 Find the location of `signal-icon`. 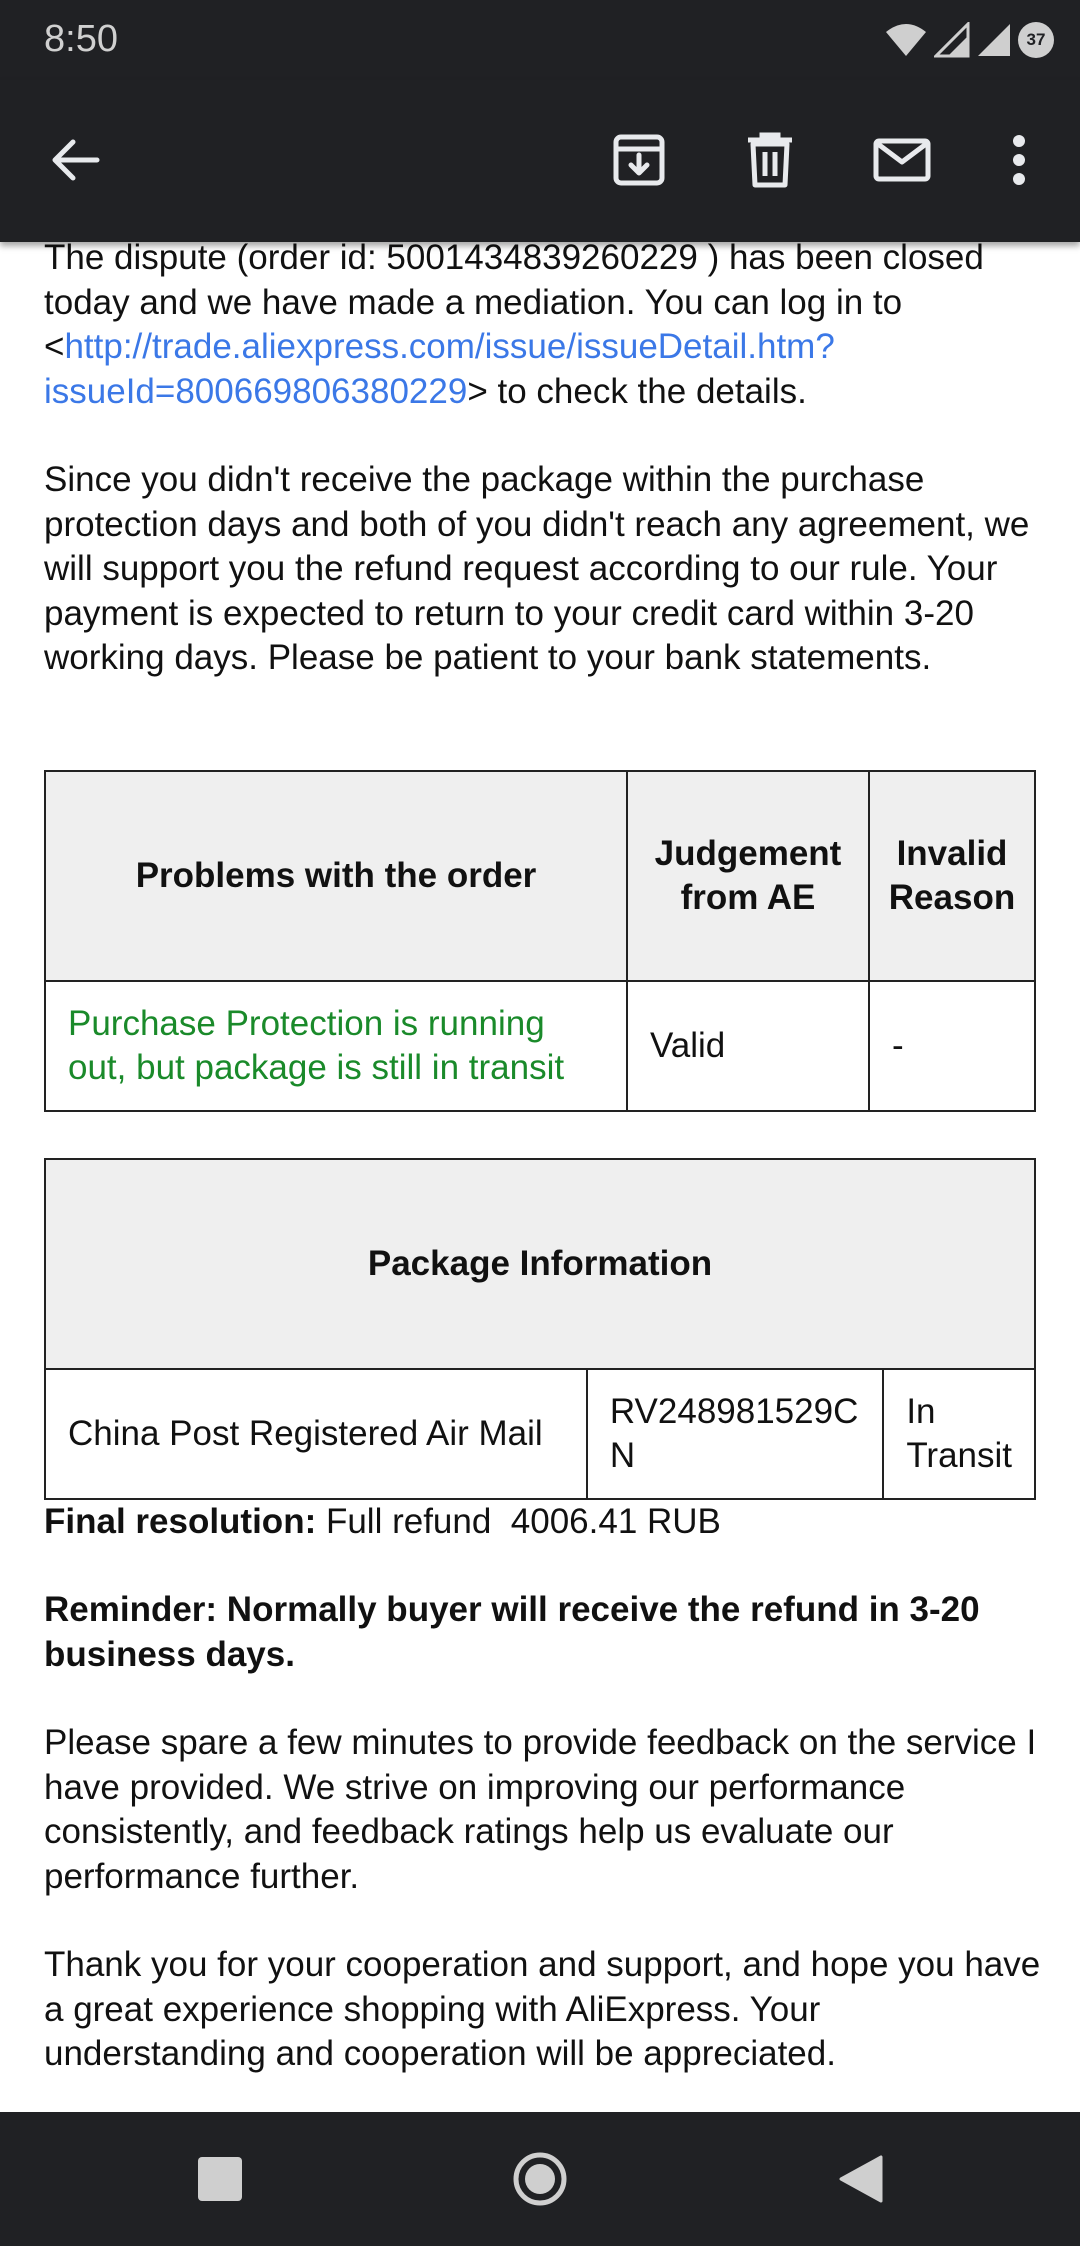

signal-icon is located at coordinates (952, 40).